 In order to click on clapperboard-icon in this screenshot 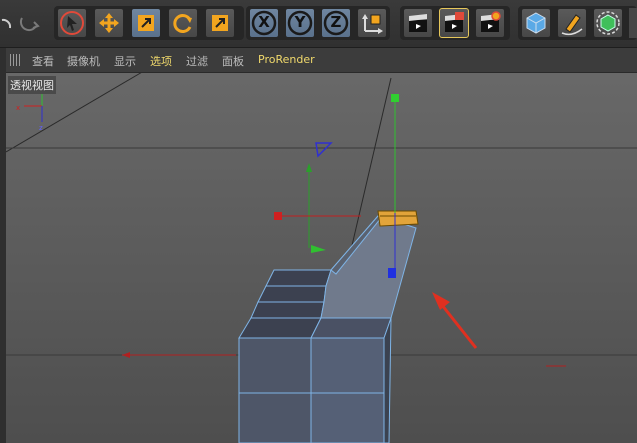, I will do `click(418, 23)`.